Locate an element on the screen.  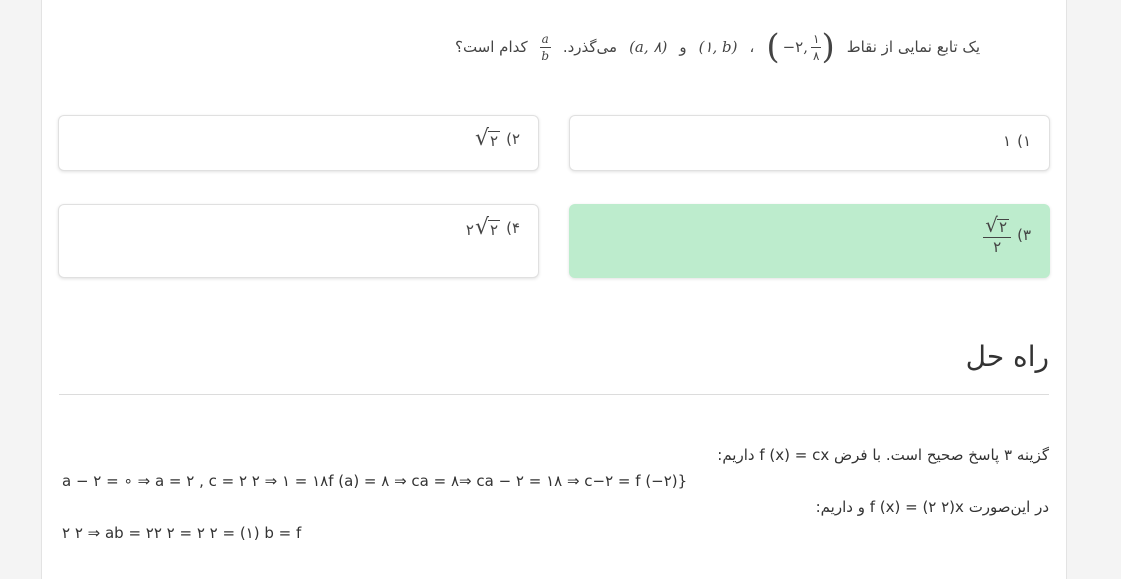
point-1-x: −۲, is located at coordinates (795, 47).